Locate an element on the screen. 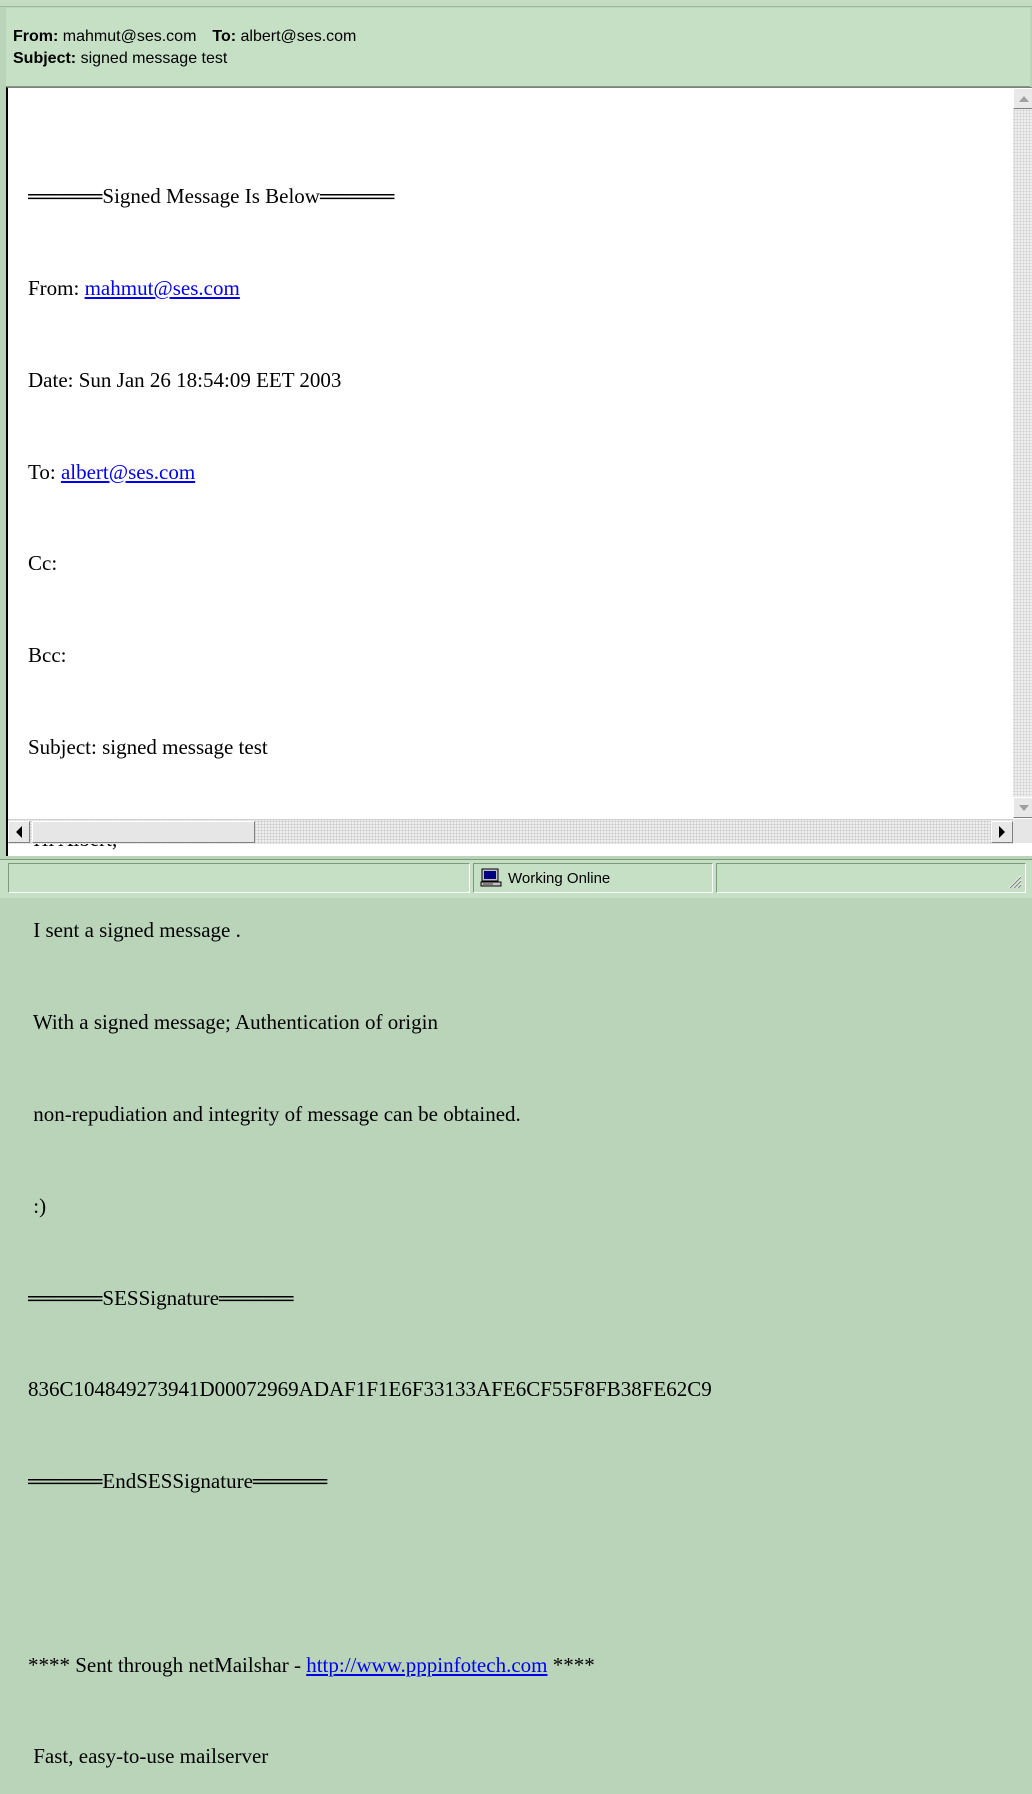 This screenshot has height=1794, width=1032. resize-grip-icon is located at coordinates (1015, 882).